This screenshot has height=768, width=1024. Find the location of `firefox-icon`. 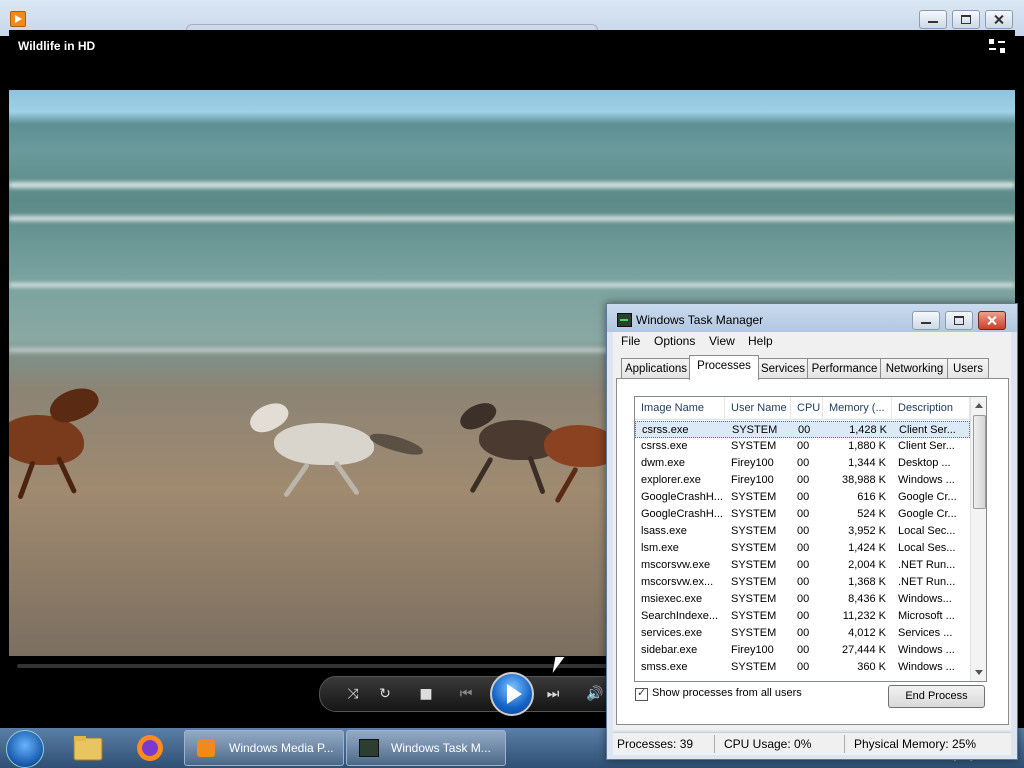

firefox-icon is located at coordinates (150, 748).